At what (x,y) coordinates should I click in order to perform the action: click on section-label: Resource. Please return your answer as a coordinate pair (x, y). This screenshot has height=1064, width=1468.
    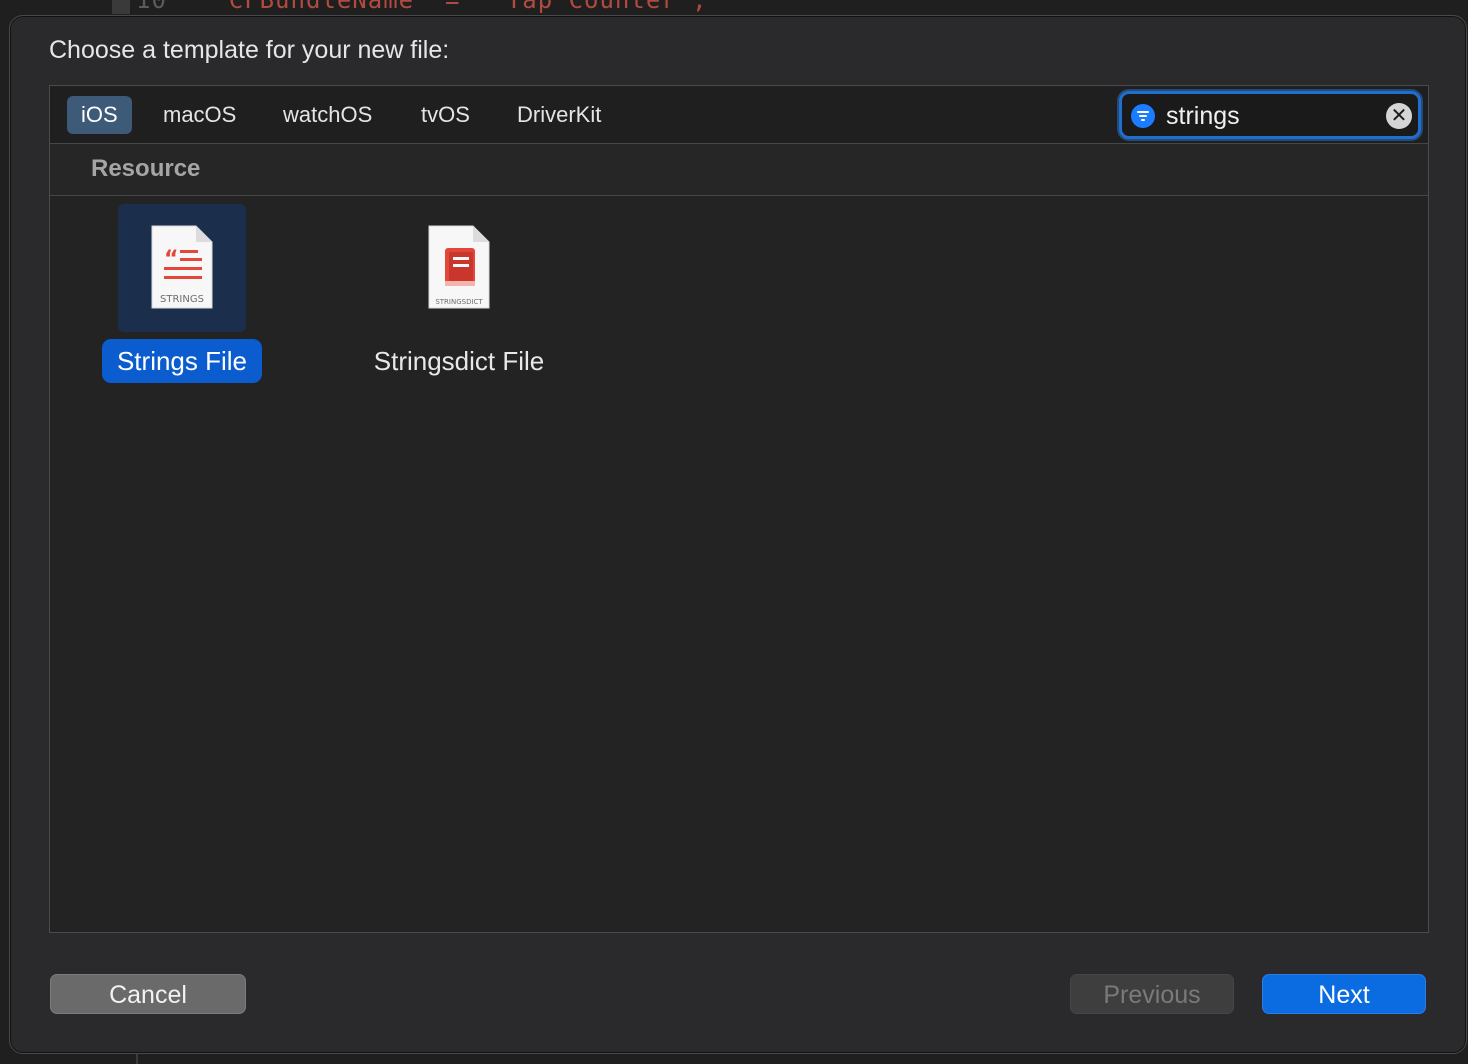
    Looking at the image, I should click on (146, 168).